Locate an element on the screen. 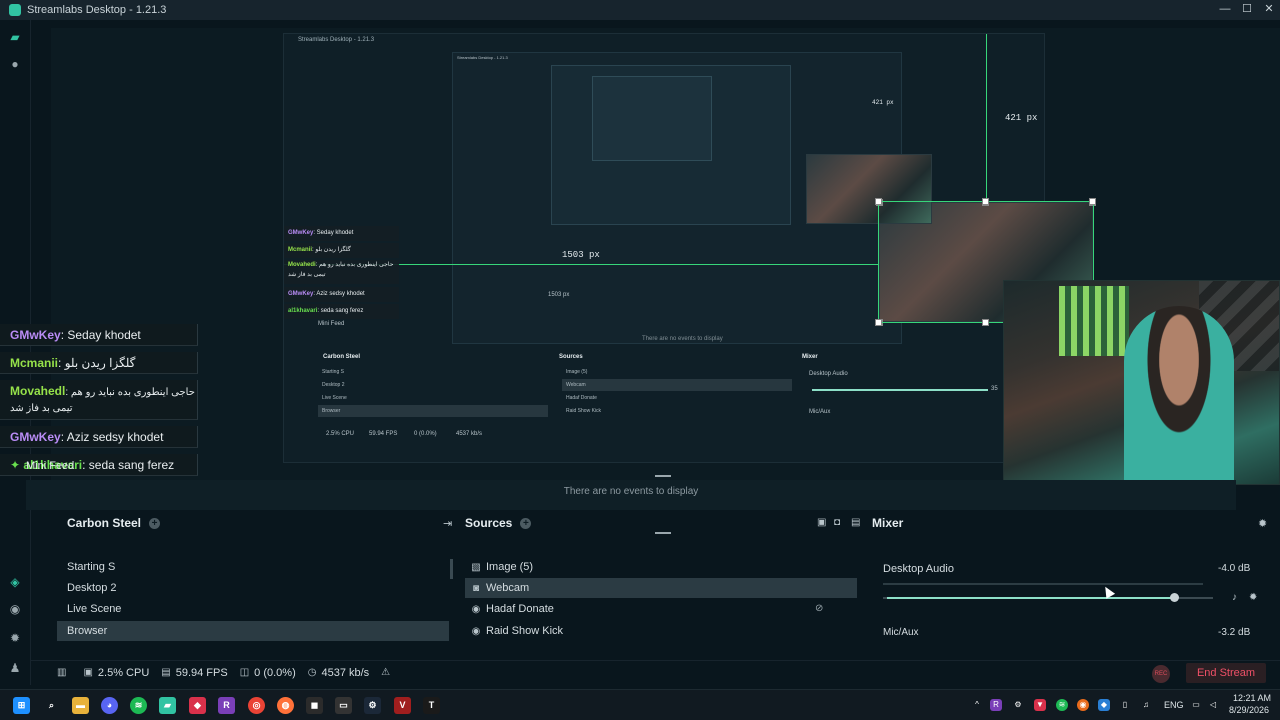 This screenshot has width=1280, height=720. valorant-icon: V is located at coordinates (402, 705).